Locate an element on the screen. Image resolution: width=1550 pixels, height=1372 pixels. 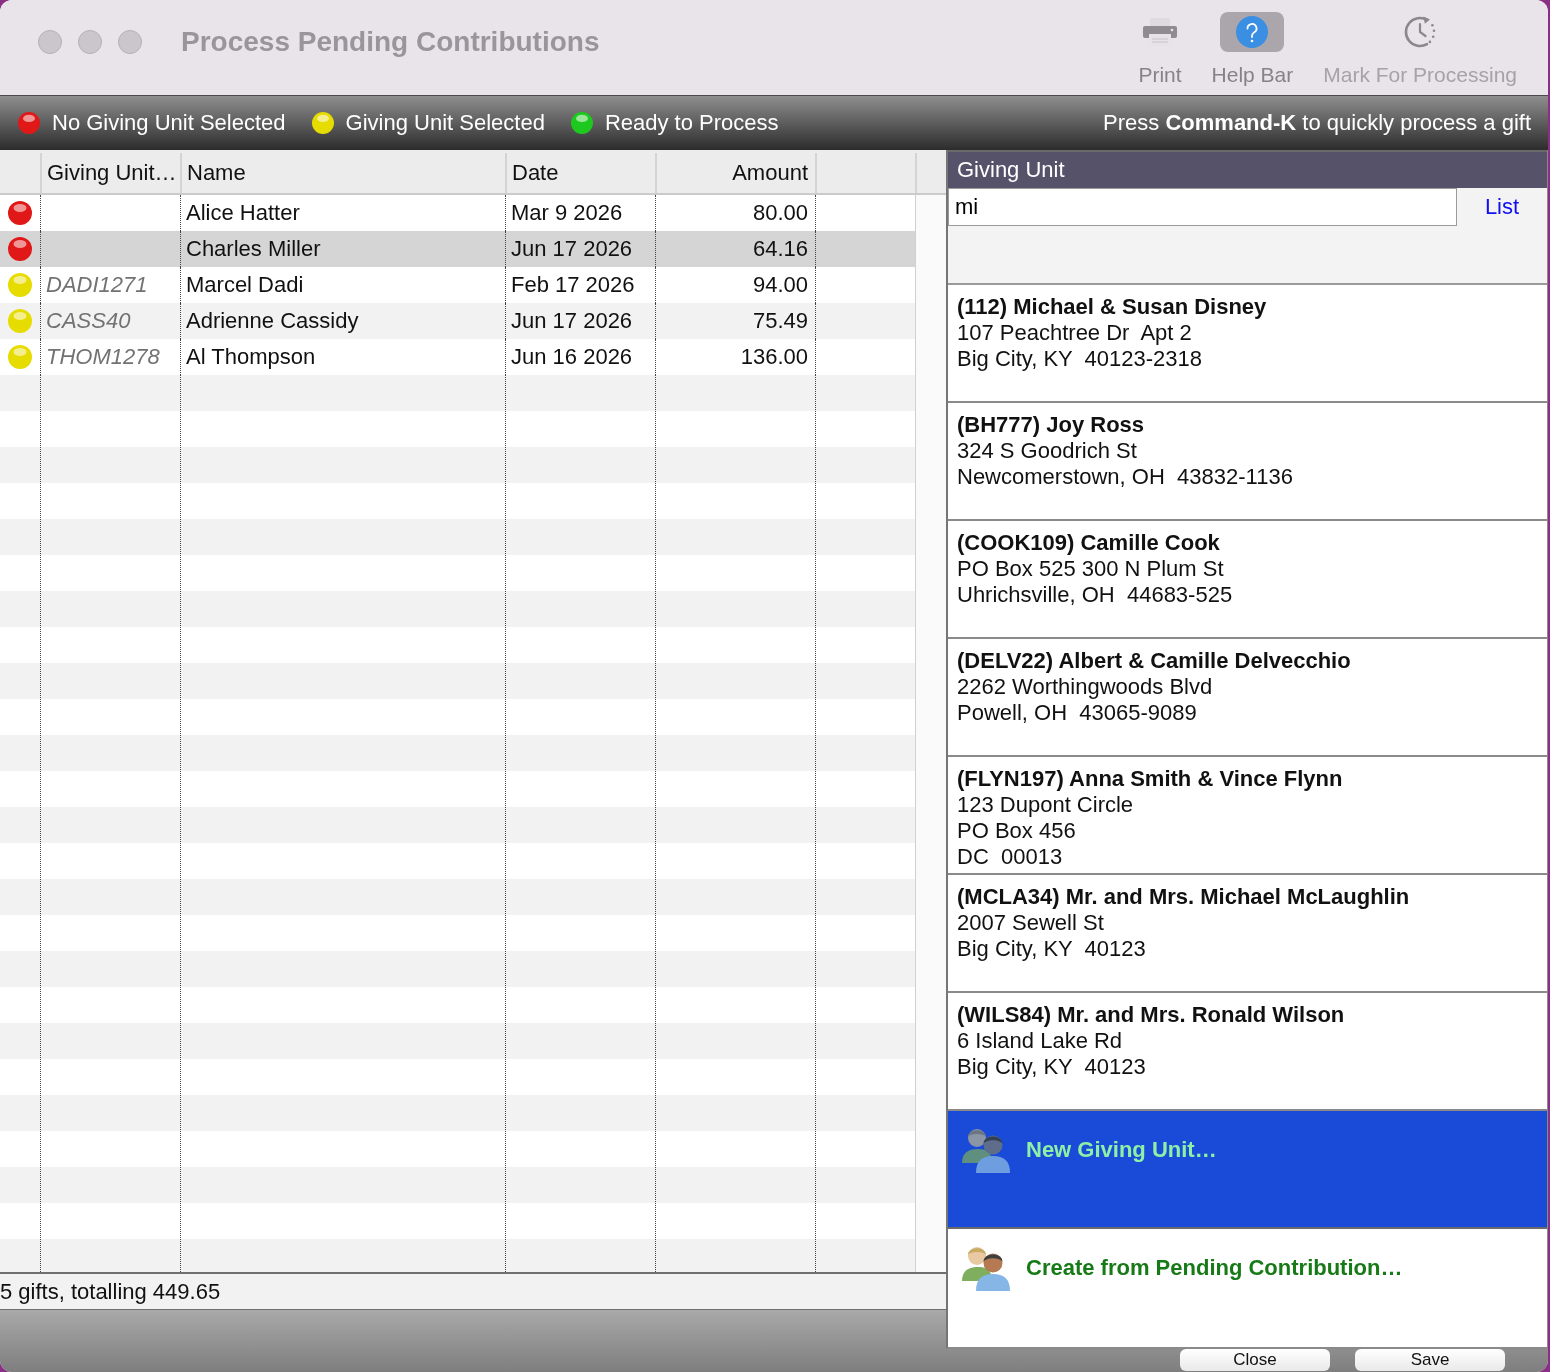
result-title: (COOK109) Camille Cook is located at coordinates (1088, 543).